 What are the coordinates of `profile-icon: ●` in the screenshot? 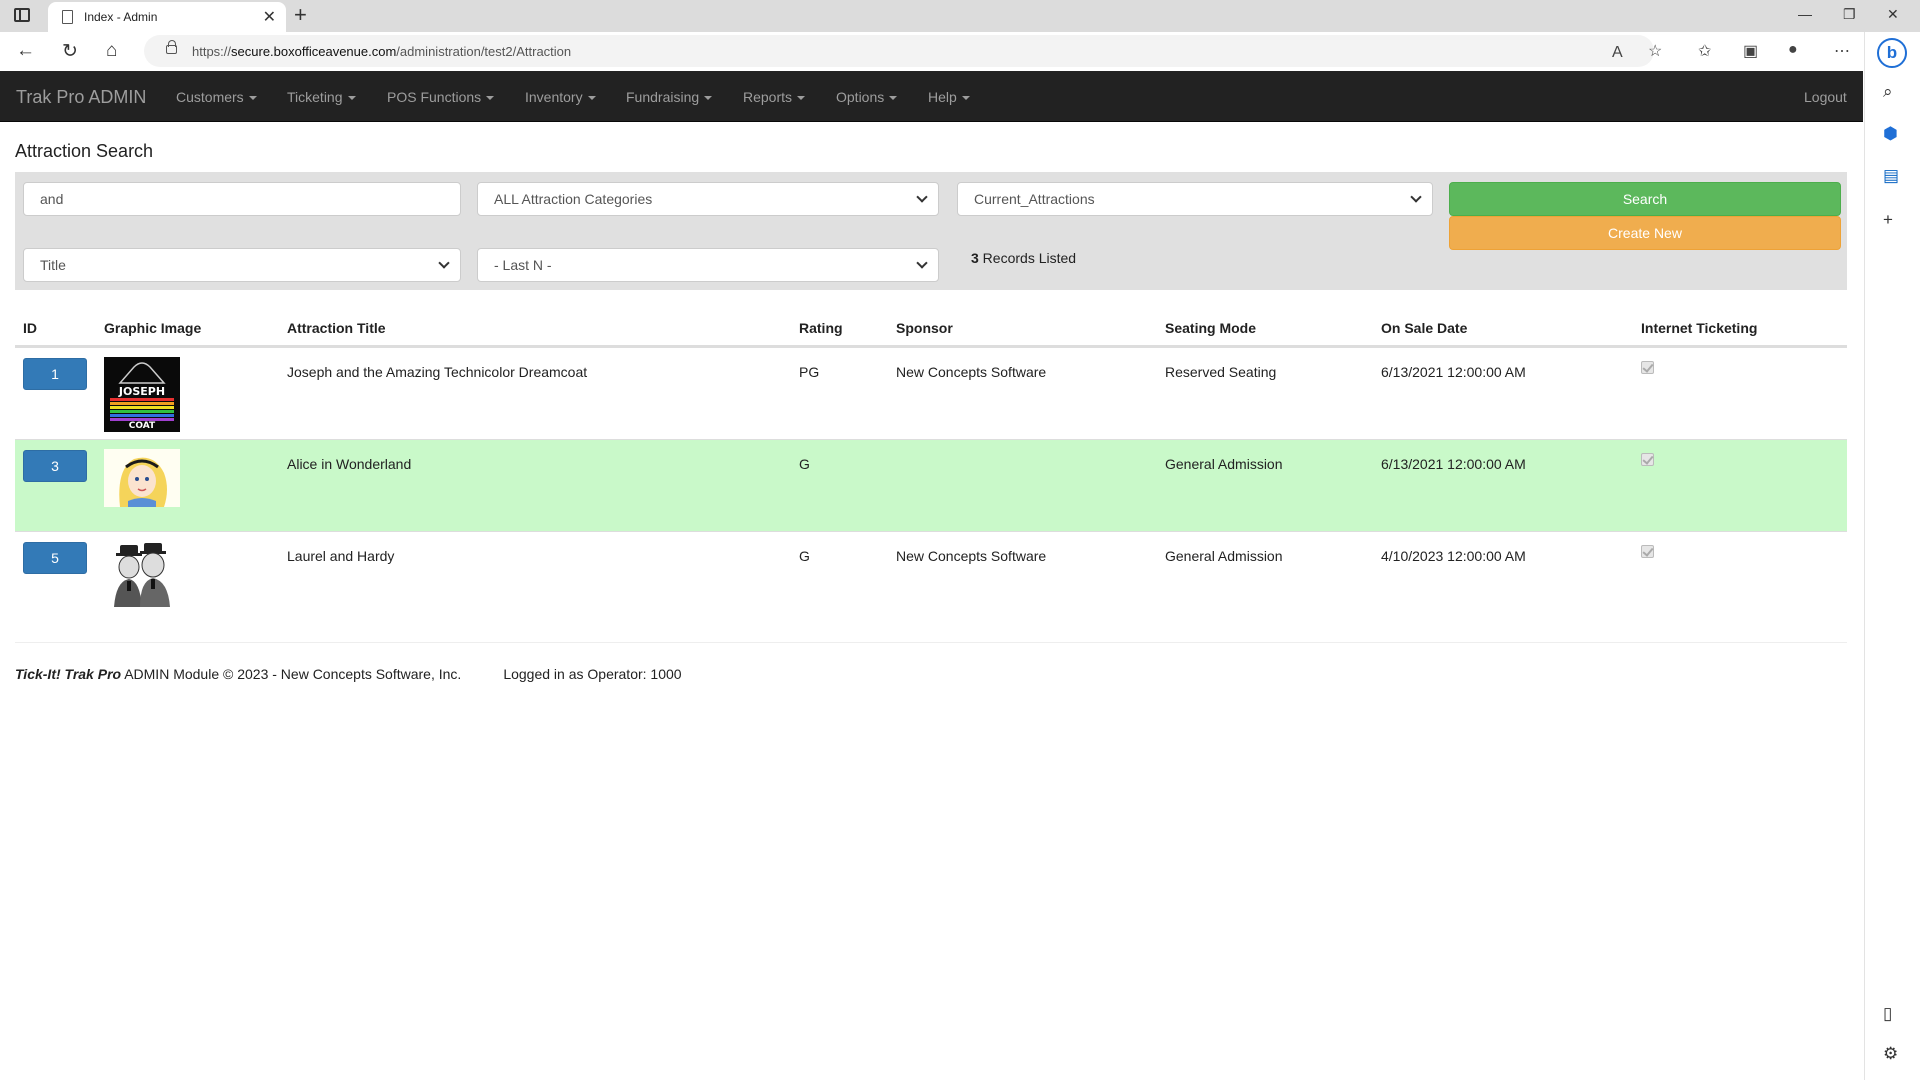 It's located at (1793, 50).